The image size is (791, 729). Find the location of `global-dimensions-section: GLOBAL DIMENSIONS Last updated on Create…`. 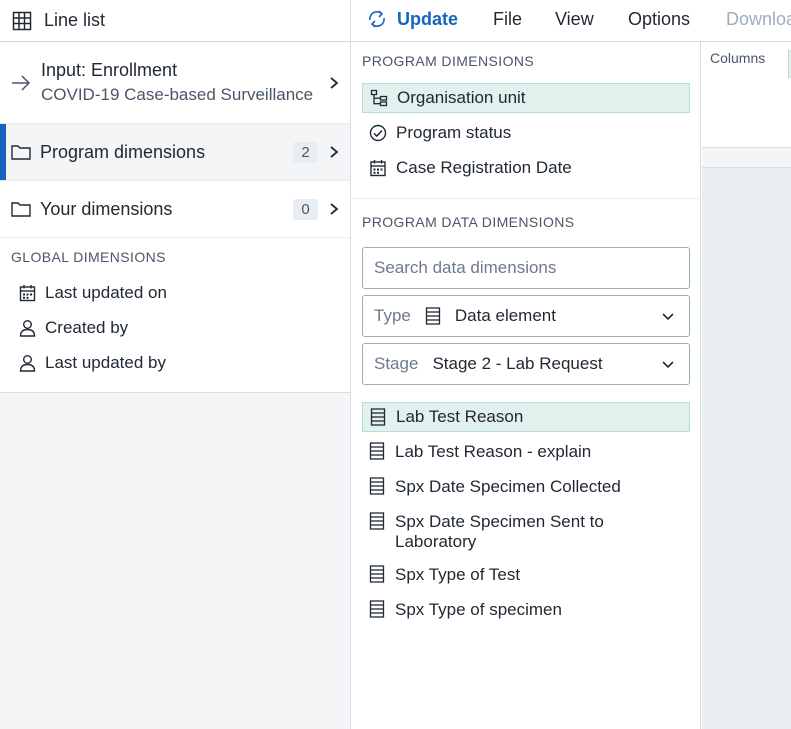

global-dimensions-section: GLOBAL DIMENSIONS Last updated on Create… is located at coordinates (175, 315).